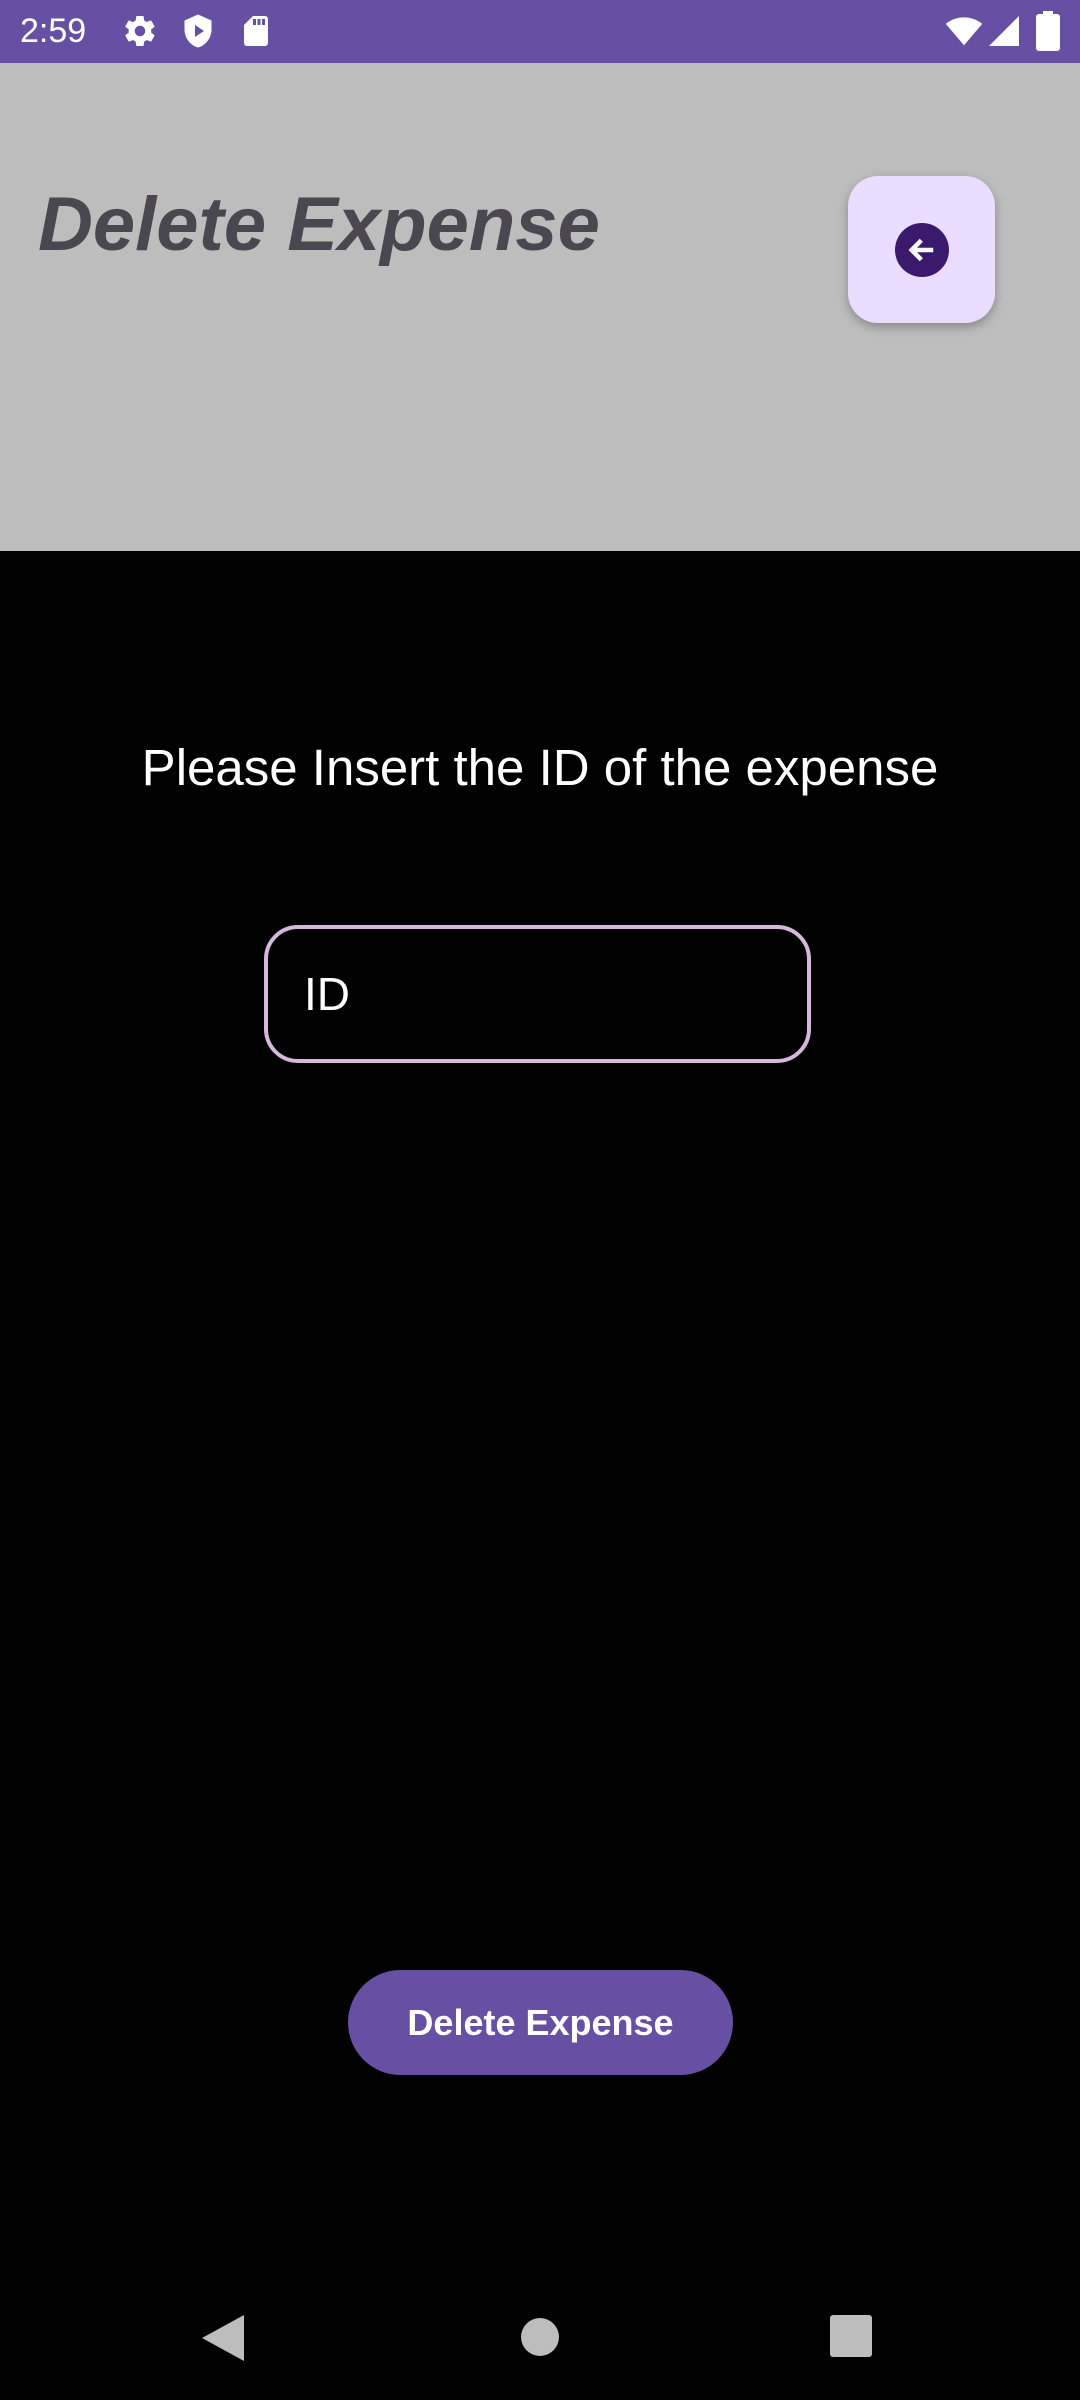 This screenshot has width=1080, height=2400. What do you see at coordinates (319, 224) in the screenshot?
I see `page-title: Delete Expense` at bounding box center [319, 224].